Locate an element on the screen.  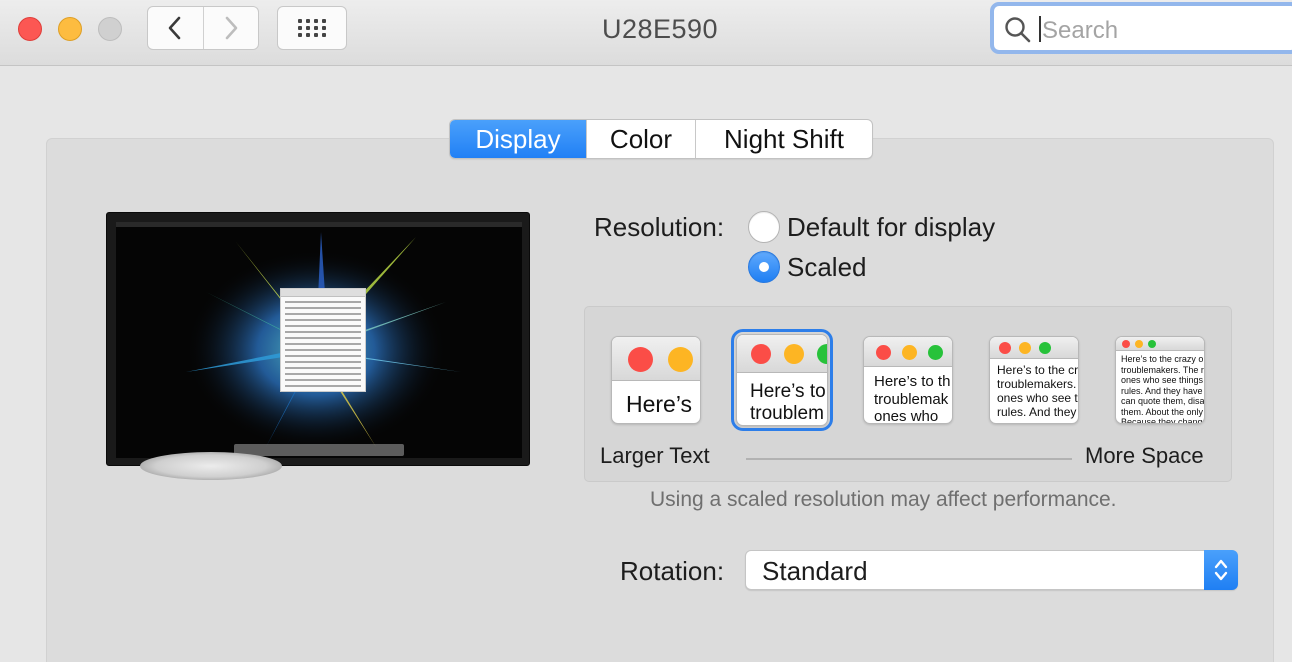
mini-document-window is located at coordinates (323, 340).